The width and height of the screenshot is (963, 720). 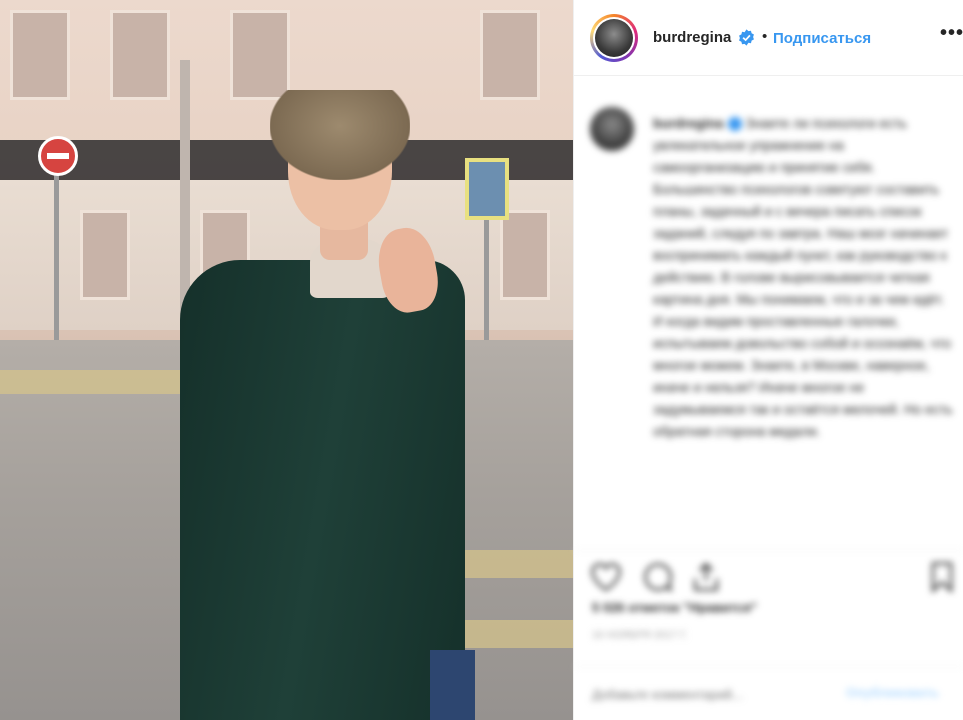 What do you see at coordinates (942, 577) in the screenshot?
I see `bookmark-icon` at bounding box center [942, 577].